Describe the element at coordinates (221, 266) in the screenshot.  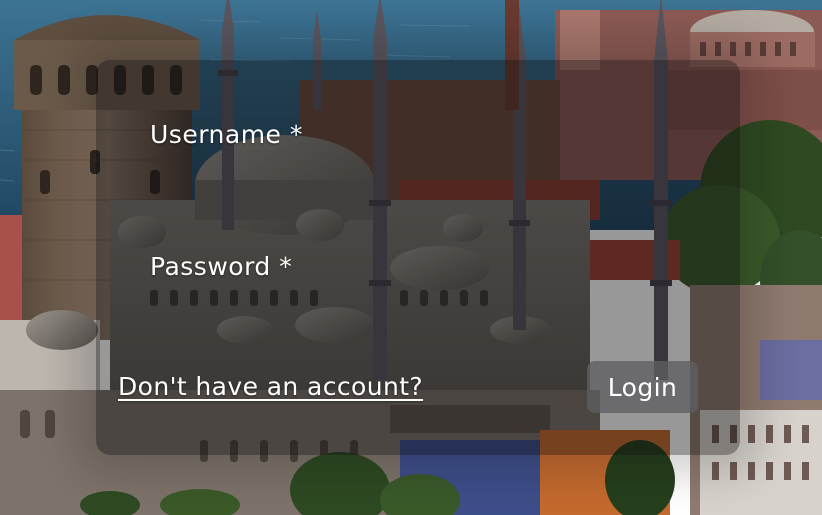
I see `password-label: Password *` at that location.